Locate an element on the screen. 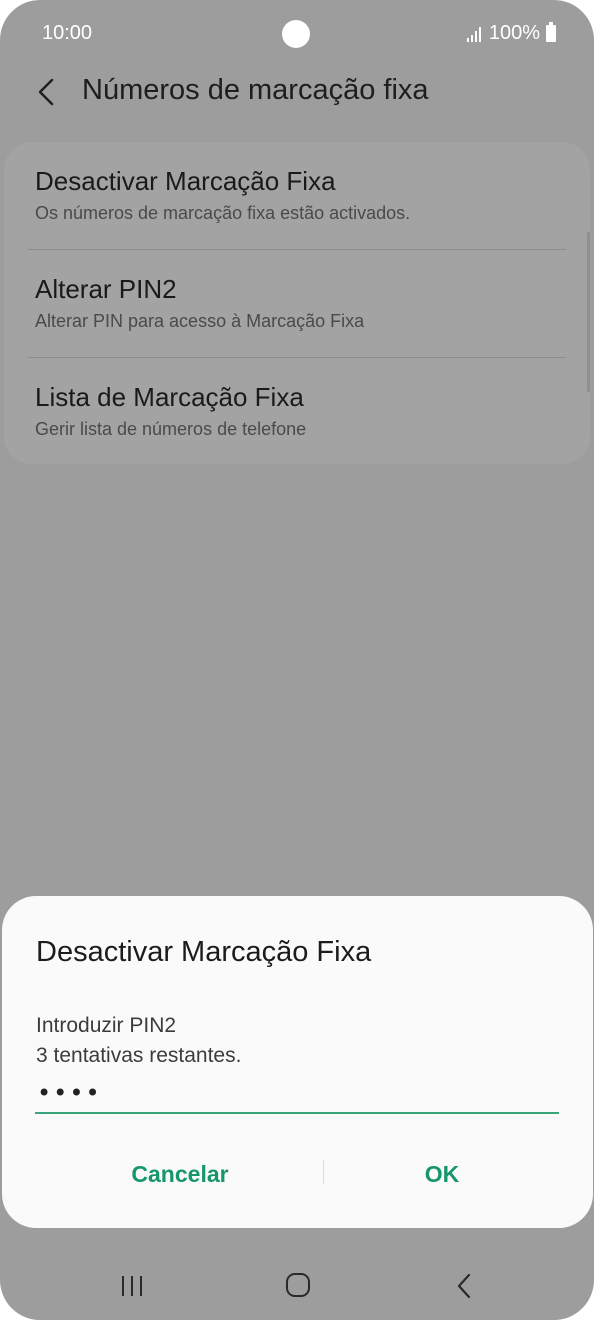  item-title: Alterar PIN2 is located at coordinates (106, 289).